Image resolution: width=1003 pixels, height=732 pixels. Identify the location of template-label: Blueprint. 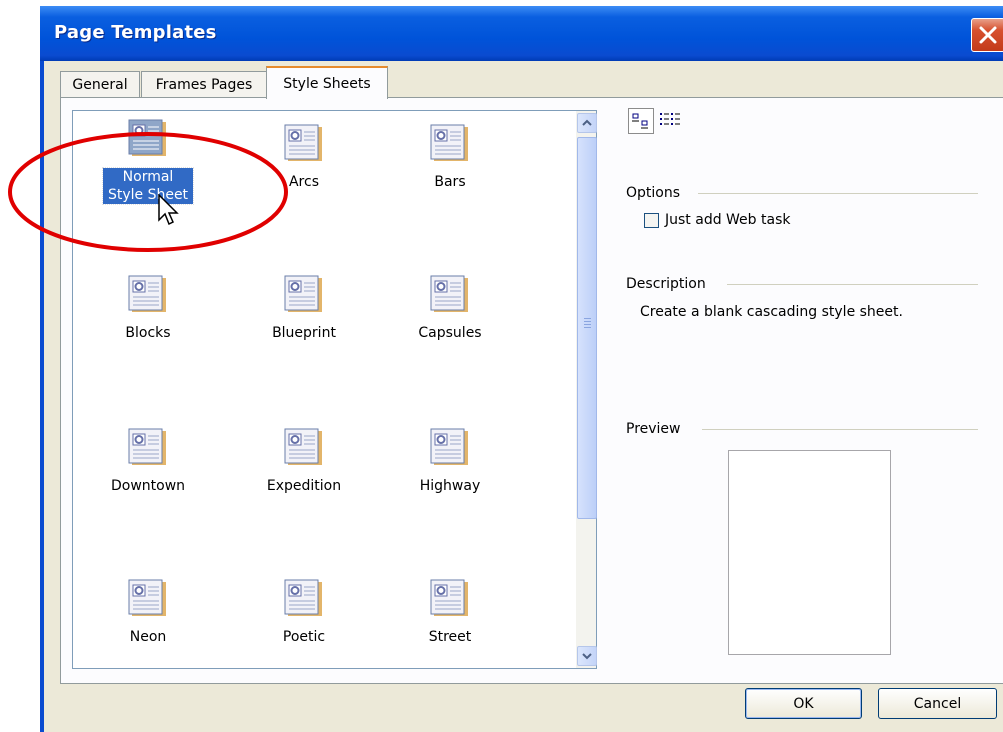
(304, 333).